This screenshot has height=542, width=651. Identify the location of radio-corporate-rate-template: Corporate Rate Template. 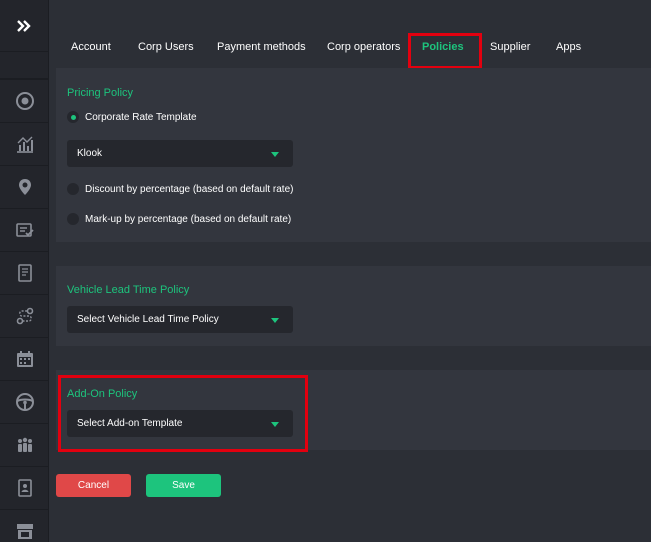
(132, 117).